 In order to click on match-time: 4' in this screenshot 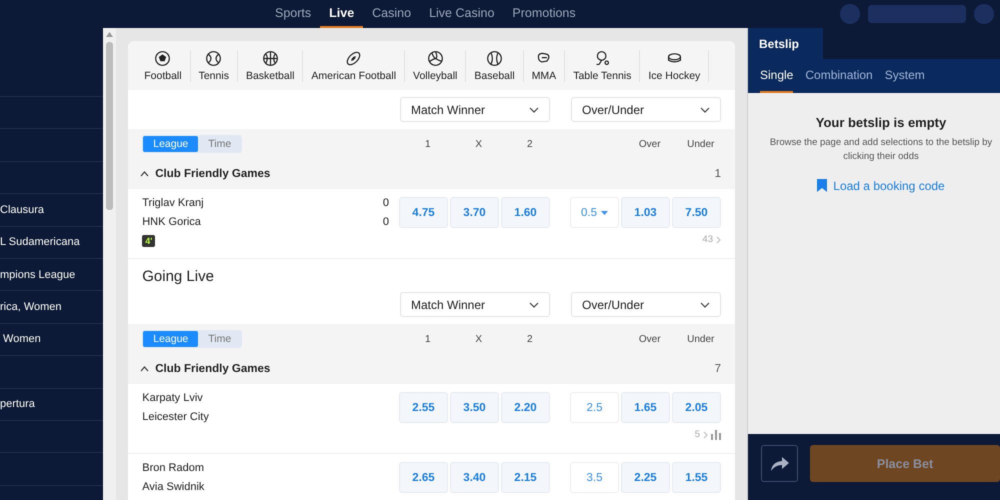, I will do `click(149, 241)`.